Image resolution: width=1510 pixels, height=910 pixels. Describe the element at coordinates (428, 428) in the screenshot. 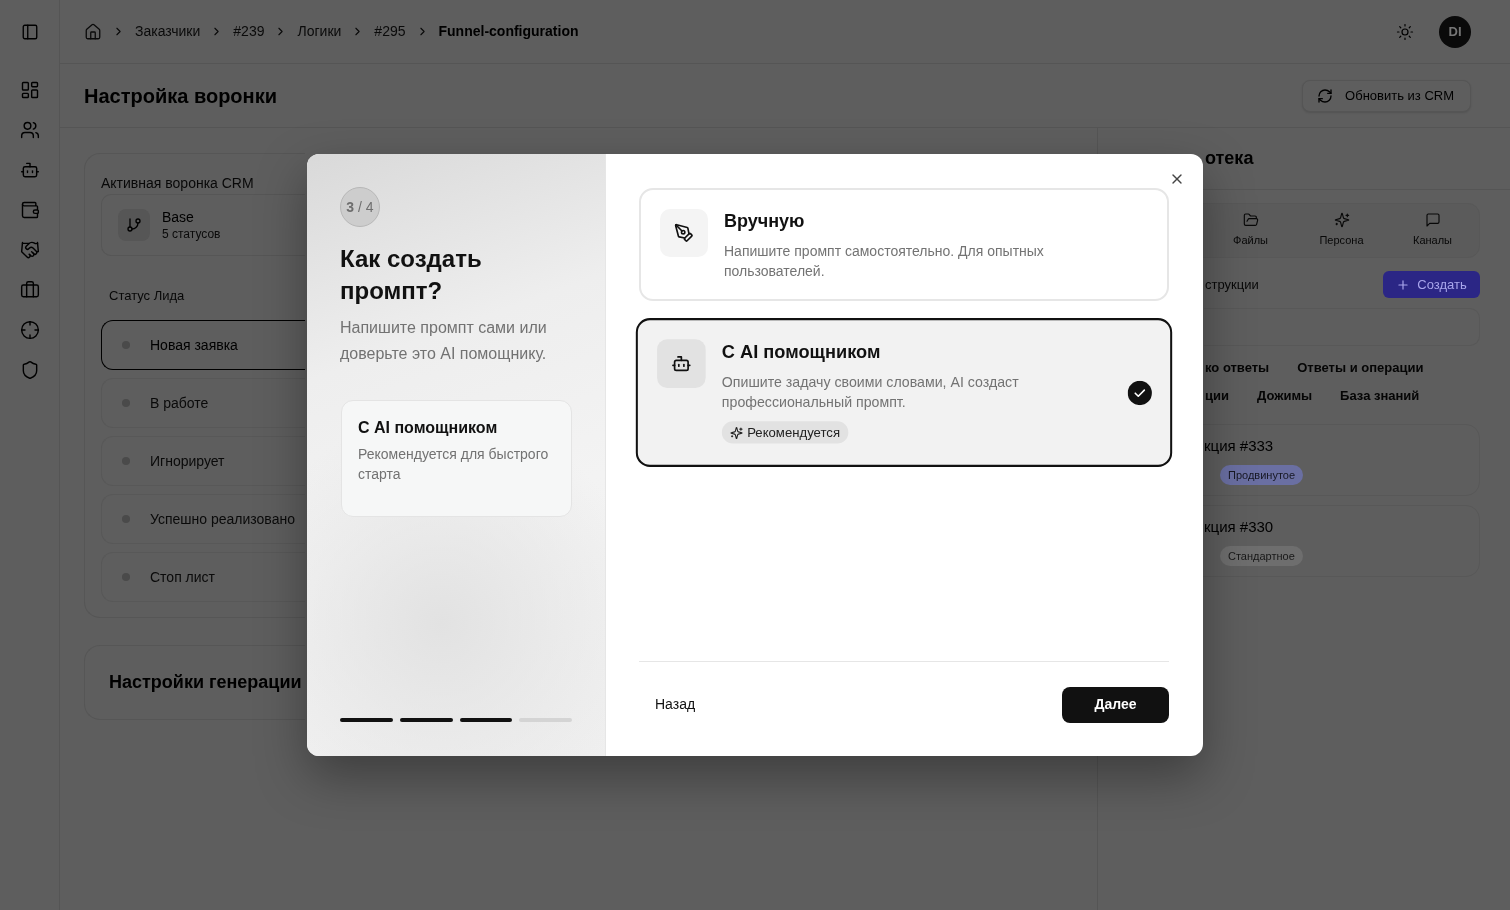

I see `summary-title: С AI помощником` at that location.